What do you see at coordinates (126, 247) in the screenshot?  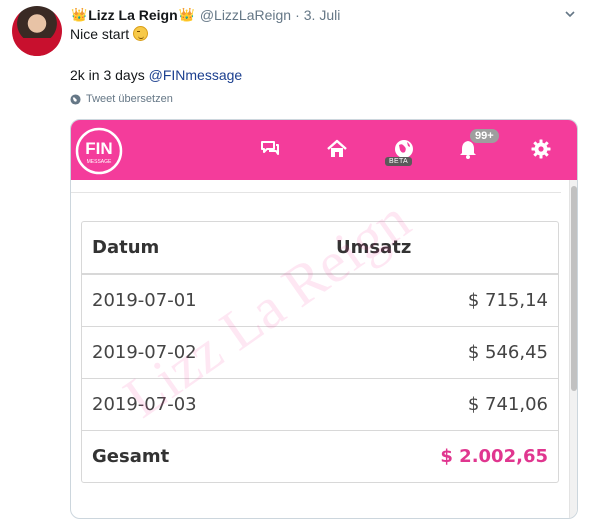 I see `column-header-datum: Datum` at bounding box center [126, 247].